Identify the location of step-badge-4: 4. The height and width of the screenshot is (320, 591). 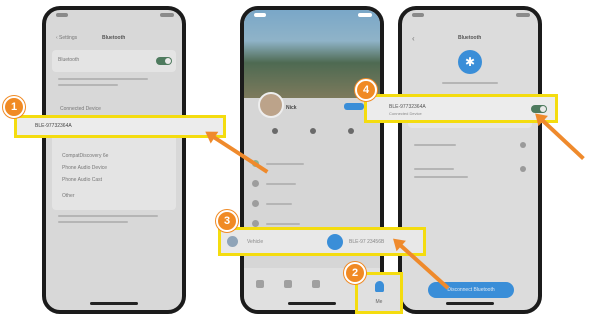
(366, 90).